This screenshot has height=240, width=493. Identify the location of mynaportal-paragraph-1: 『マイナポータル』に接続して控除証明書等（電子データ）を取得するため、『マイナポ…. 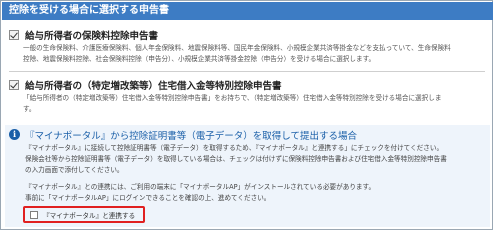
(256, 159).